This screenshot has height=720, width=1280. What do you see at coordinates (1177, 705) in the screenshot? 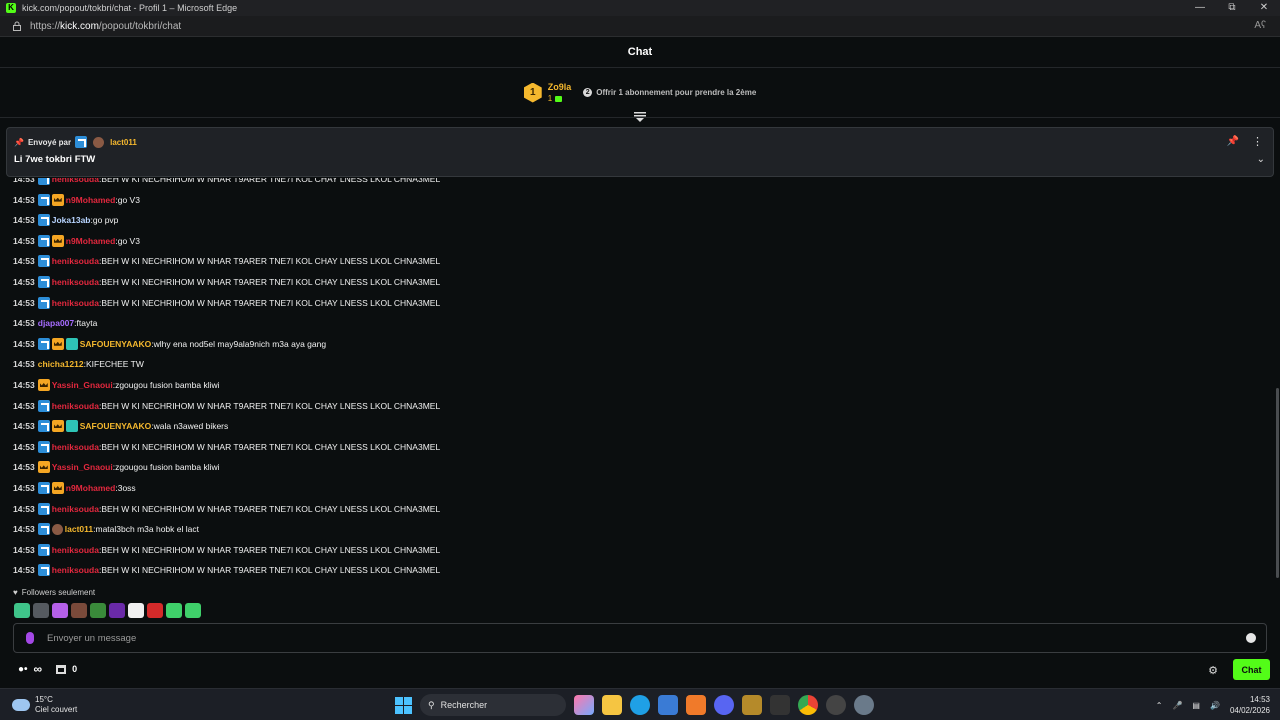
I see `mic-tray-icon: 🎤` at bounding box center [1177, 705].